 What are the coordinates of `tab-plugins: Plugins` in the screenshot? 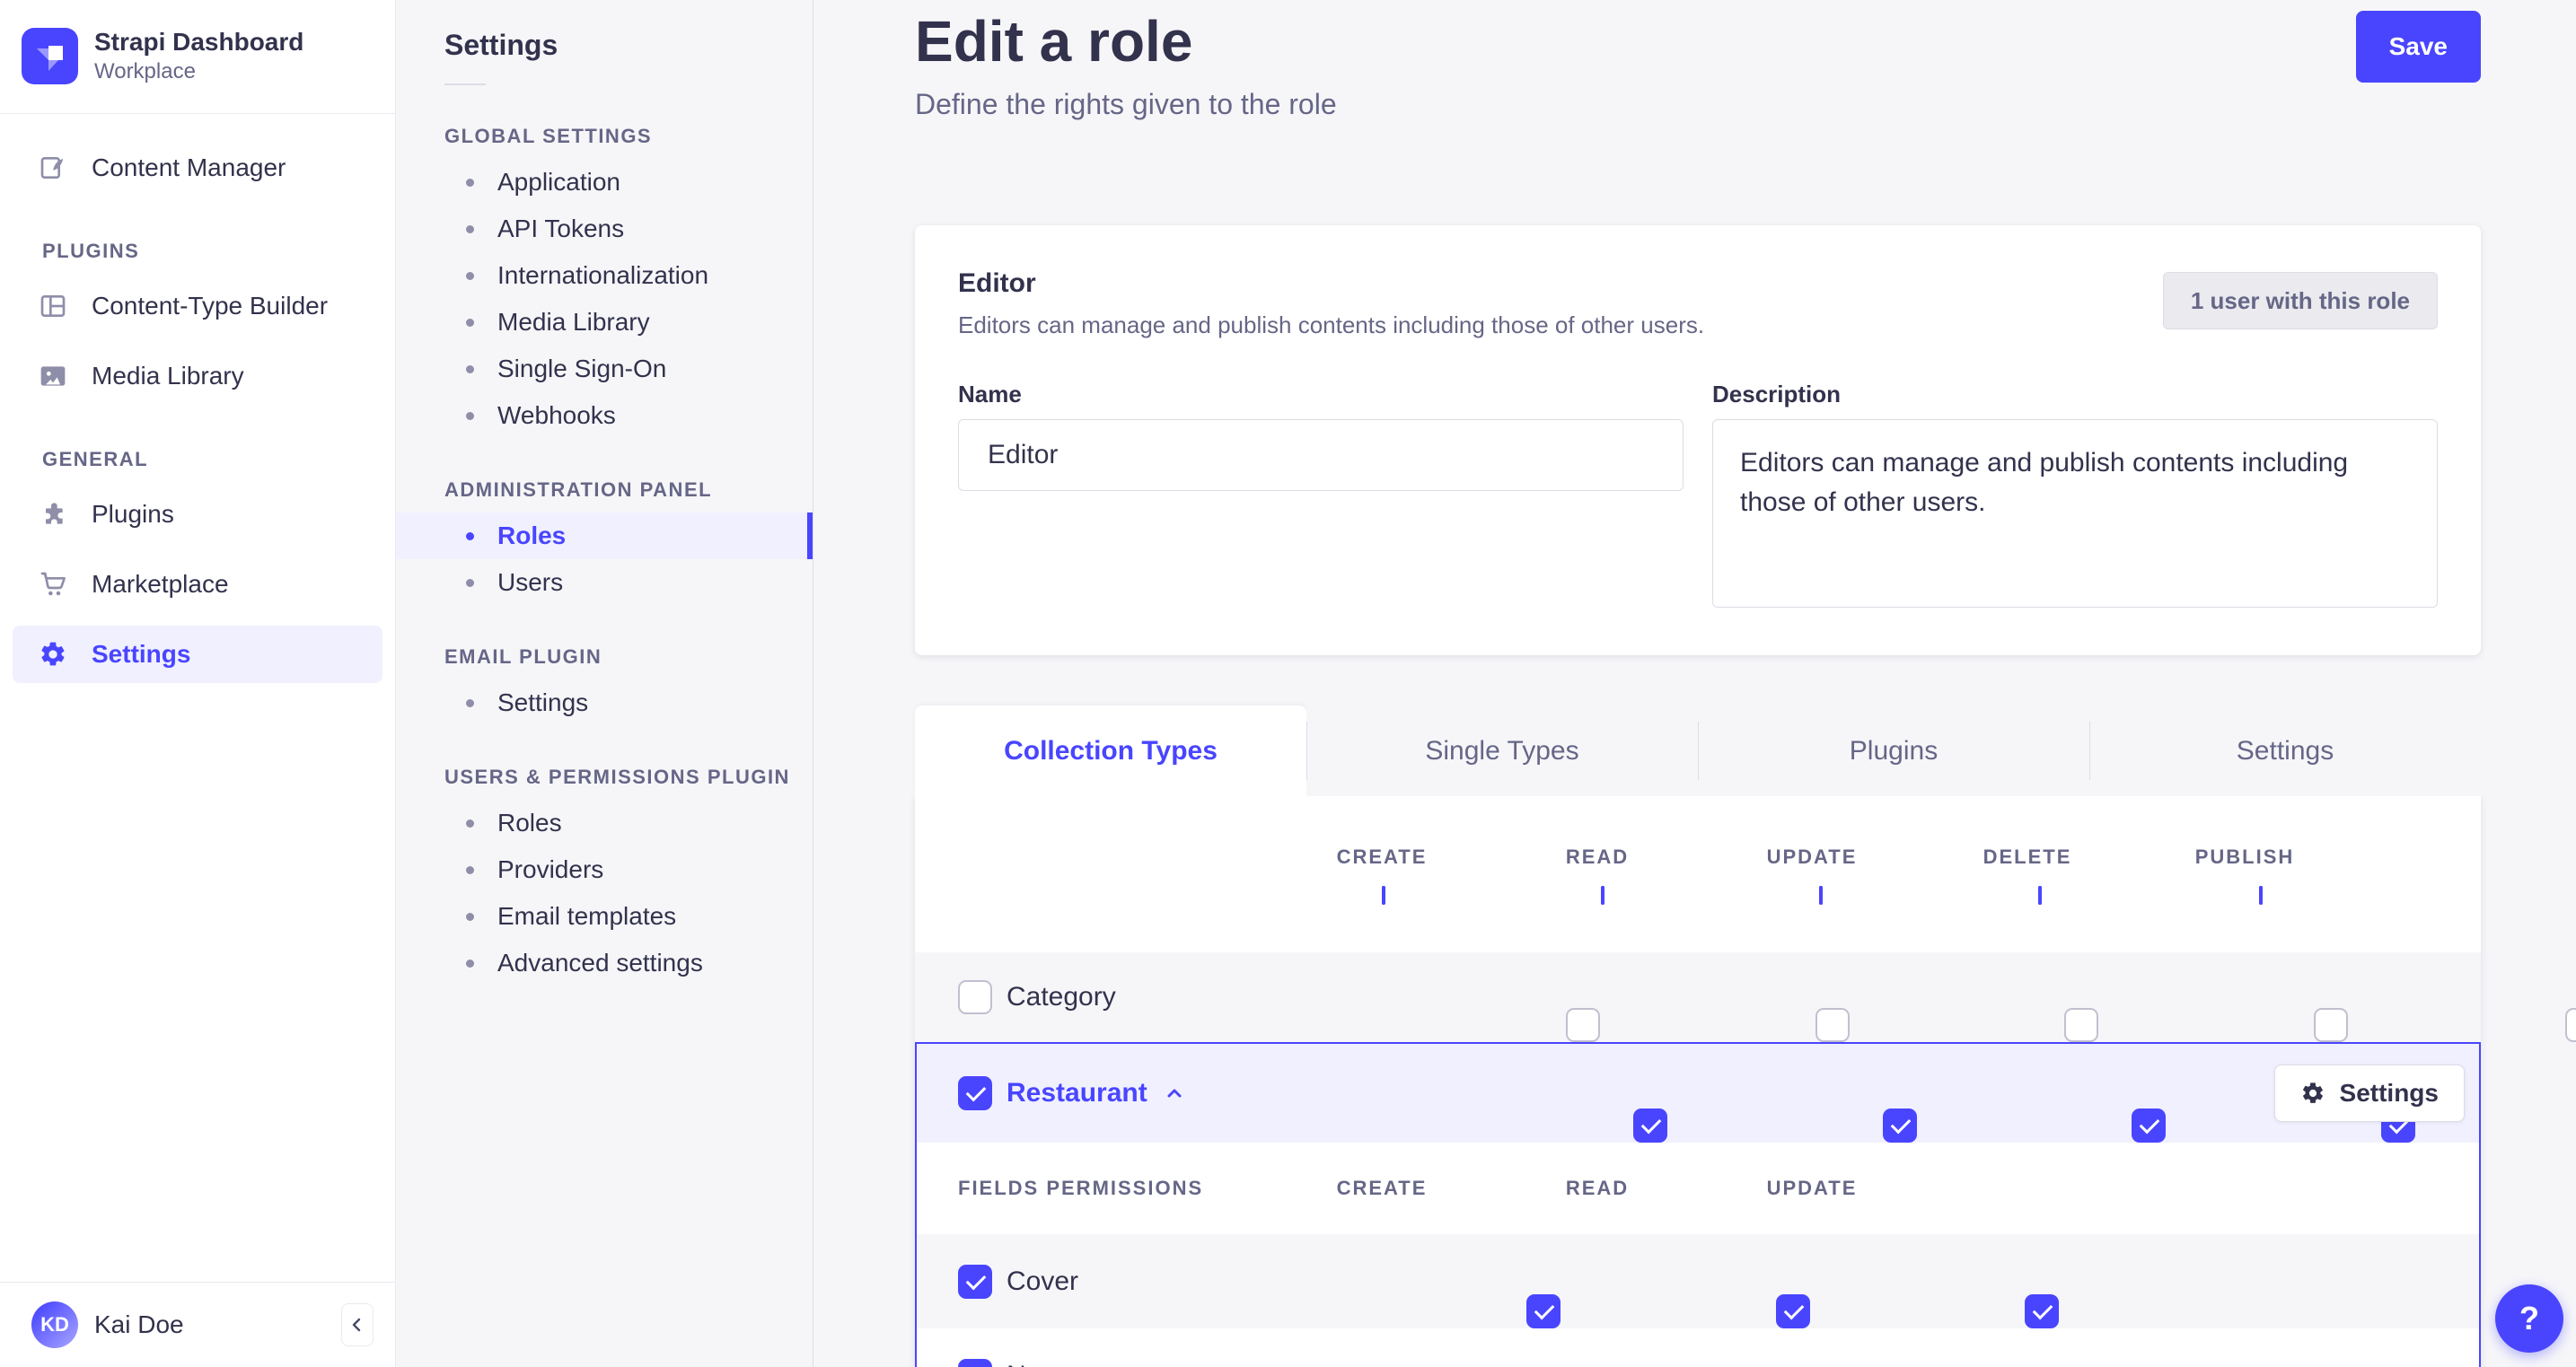 It's located at (1893, 750).